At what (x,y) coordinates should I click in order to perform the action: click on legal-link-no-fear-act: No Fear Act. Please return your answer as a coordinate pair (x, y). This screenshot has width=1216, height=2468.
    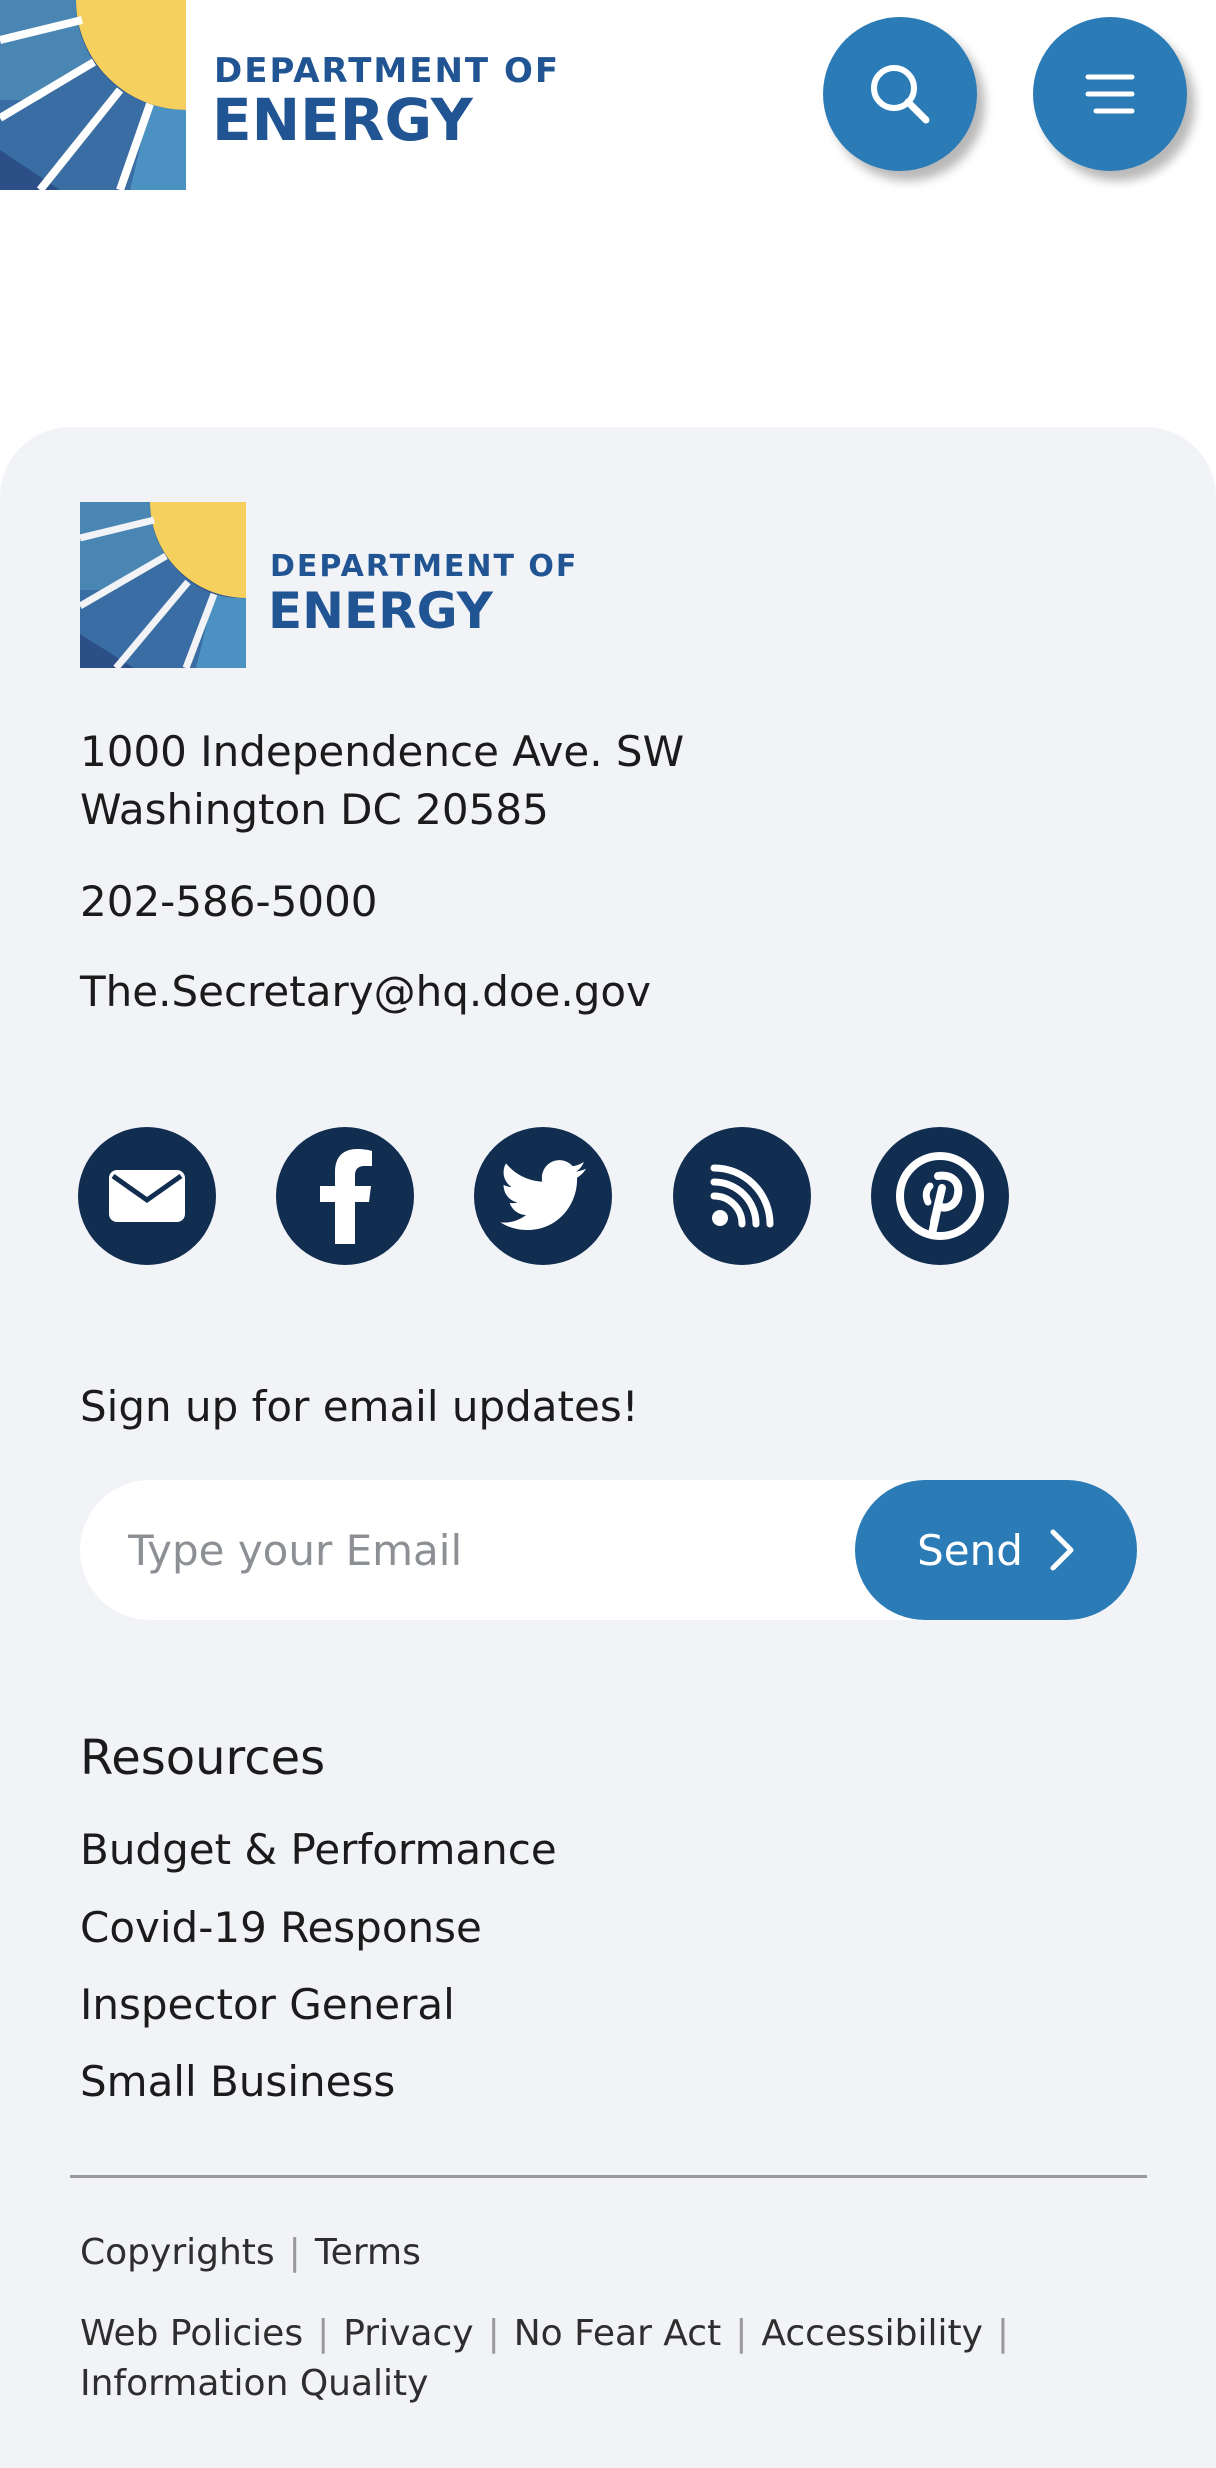
    Looking at the image, I should click on (618, 2333).